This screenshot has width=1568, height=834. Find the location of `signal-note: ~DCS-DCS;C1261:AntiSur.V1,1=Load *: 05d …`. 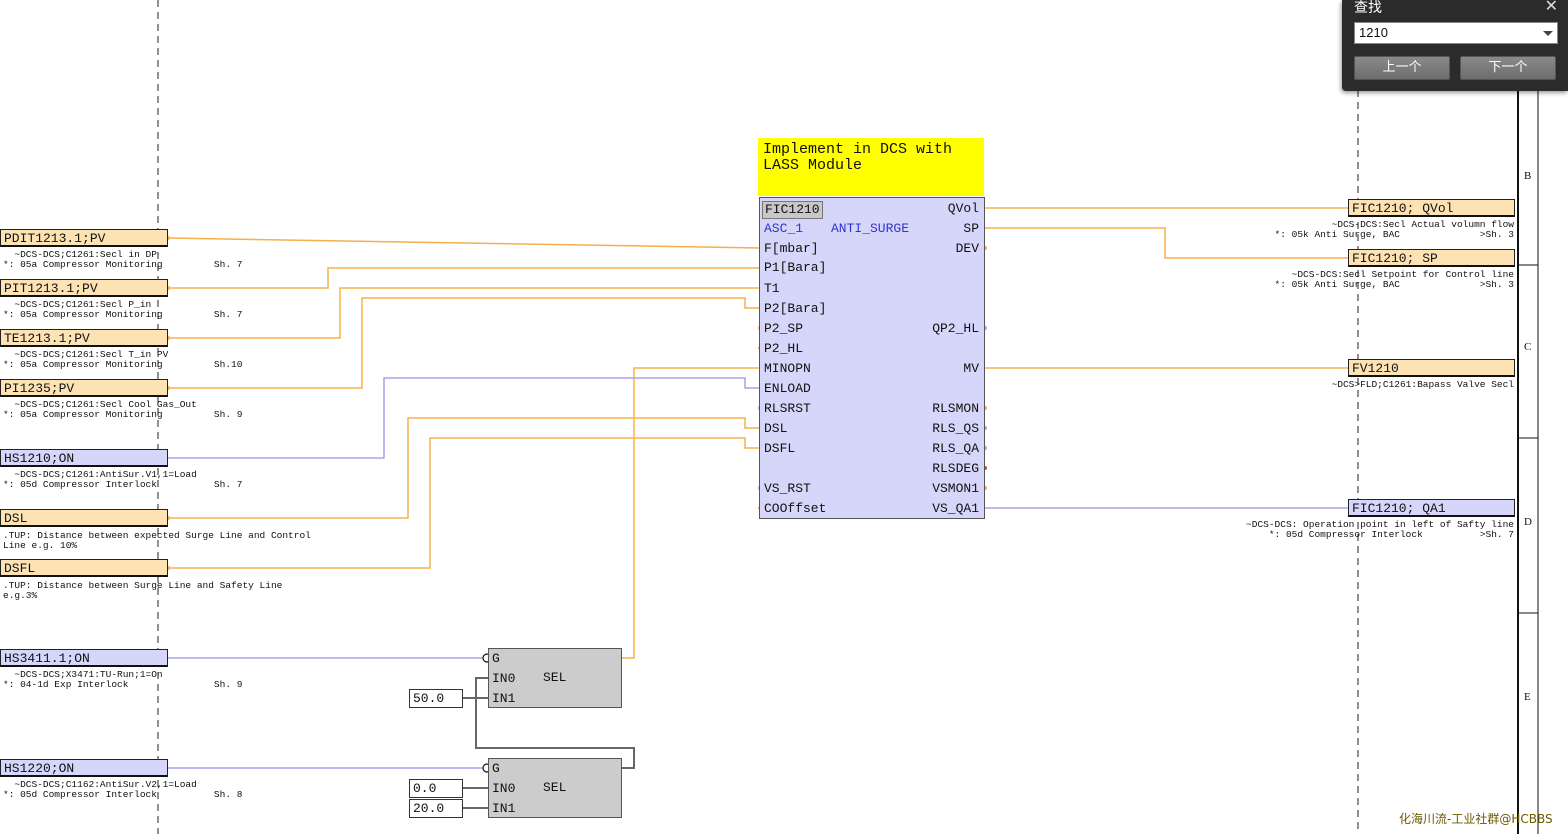

signal-note: ~DCS-DCS;C1261:AntiSur.V1,1=Load *: 05d … is located at coordinates (123, 479).